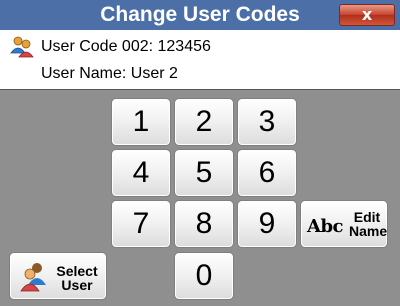 This screenshot has height=306, width=400. I want to click on user-name-text: User Name: User 2, so click(109, 73).